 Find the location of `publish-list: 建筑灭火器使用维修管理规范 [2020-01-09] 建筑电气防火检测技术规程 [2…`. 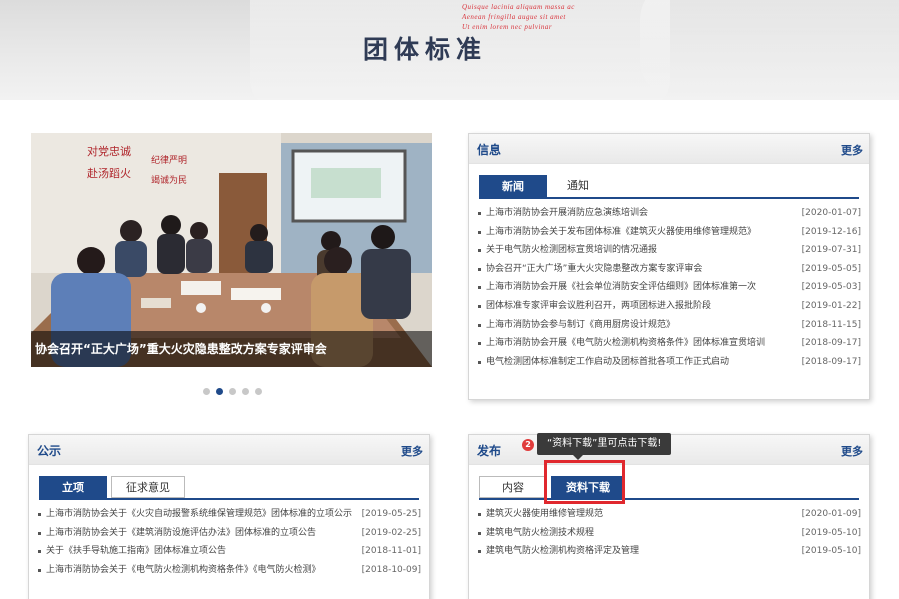

publish-list: 建筑灭火器使用维修管理规范 [2020-01-09] 建筑电气防火检测技术规程 [2… is located at coordinates (669, 533).